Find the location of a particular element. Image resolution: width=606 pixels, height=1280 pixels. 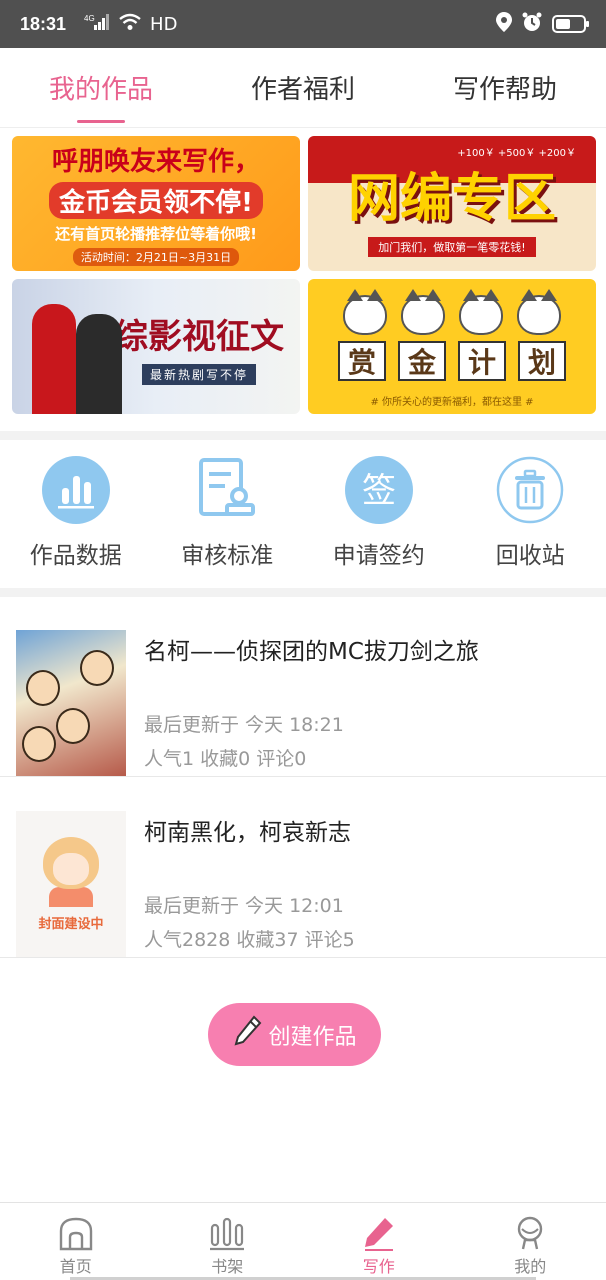

banner-editor-title: 网编专区 is located at coordinates (451, 199).